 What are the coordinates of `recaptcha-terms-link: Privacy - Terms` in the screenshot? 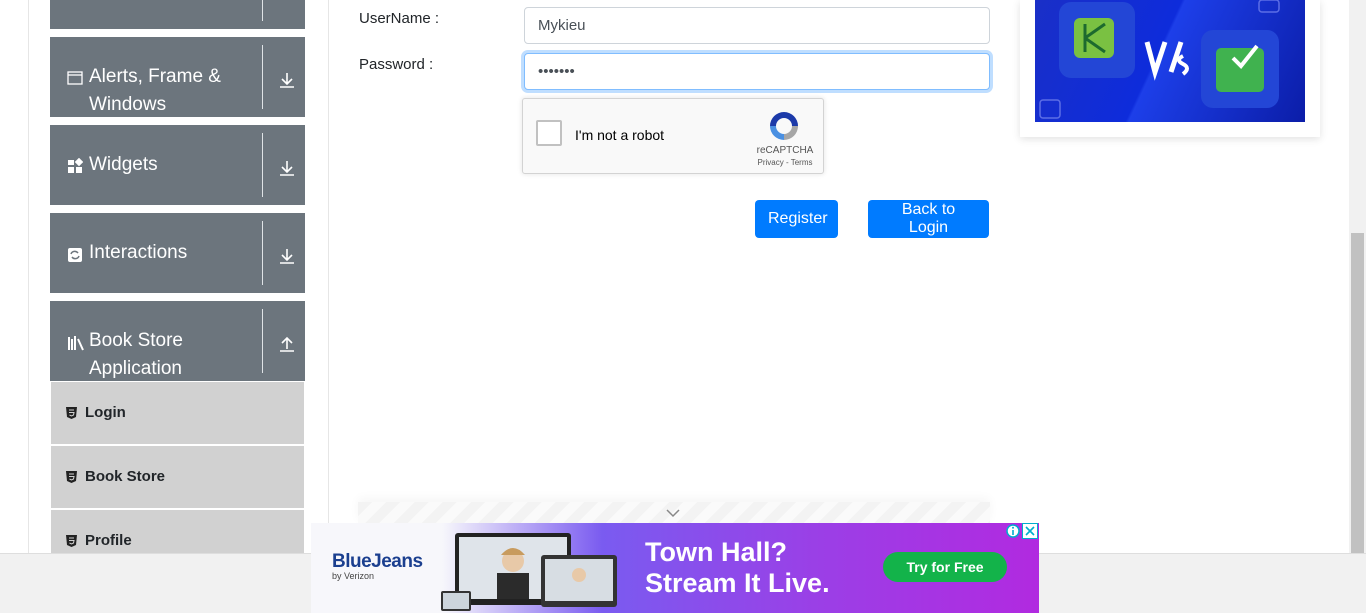 It's located at (785, 162).